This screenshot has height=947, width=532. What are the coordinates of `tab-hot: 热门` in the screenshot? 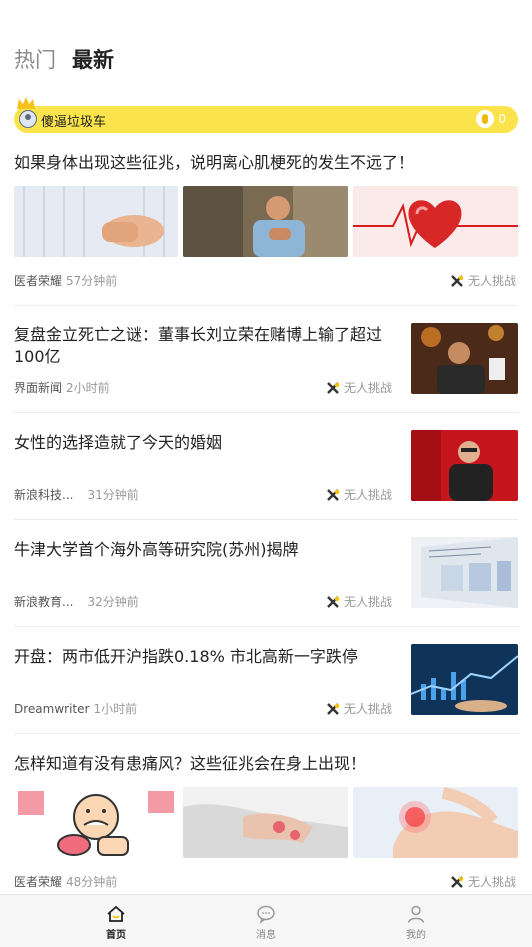 It's located at (35, 59).